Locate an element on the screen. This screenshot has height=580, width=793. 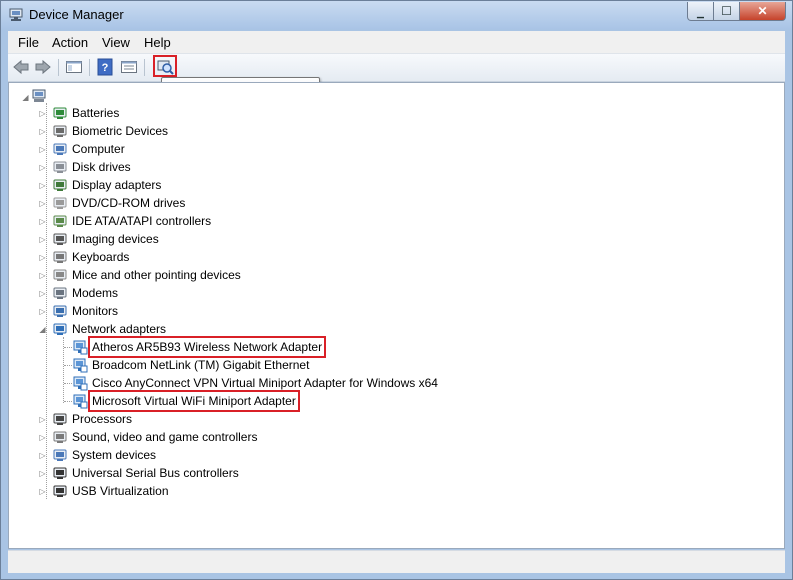
tree-item-label: Processors is located at coordinates (102, 419).